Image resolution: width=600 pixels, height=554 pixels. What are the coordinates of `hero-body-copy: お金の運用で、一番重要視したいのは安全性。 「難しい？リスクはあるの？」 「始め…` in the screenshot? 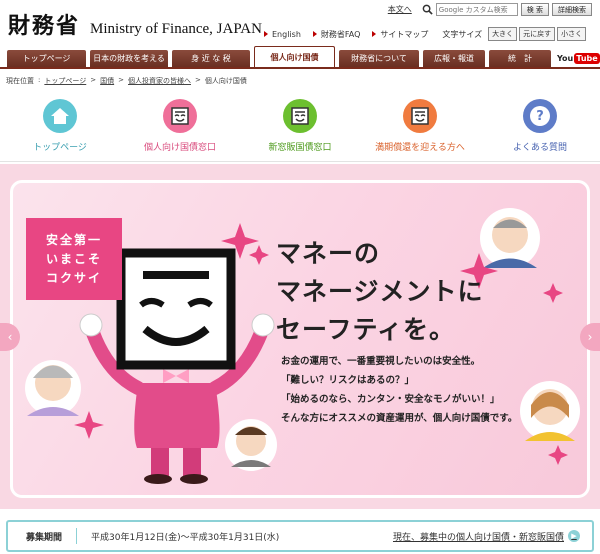 It's located at (399, 390).